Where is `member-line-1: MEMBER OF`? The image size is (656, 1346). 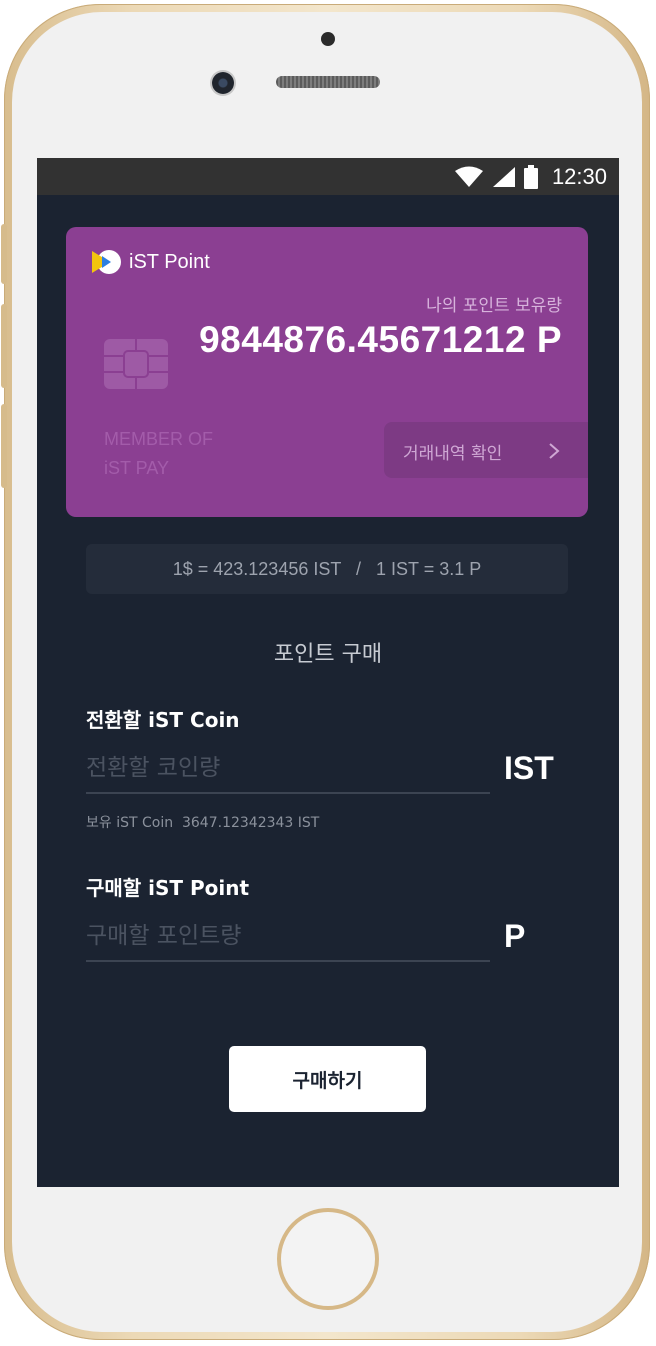
member-line-1: MEMBER OF is located at coordinates (159, 439).